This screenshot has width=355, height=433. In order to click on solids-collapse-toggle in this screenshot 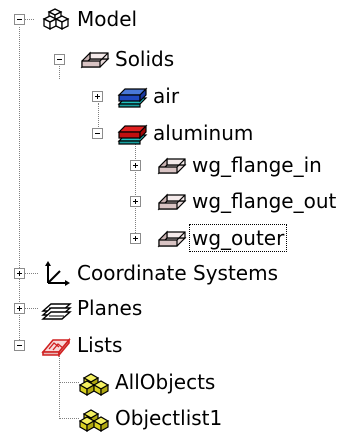, I will do `click(59, 59)`.